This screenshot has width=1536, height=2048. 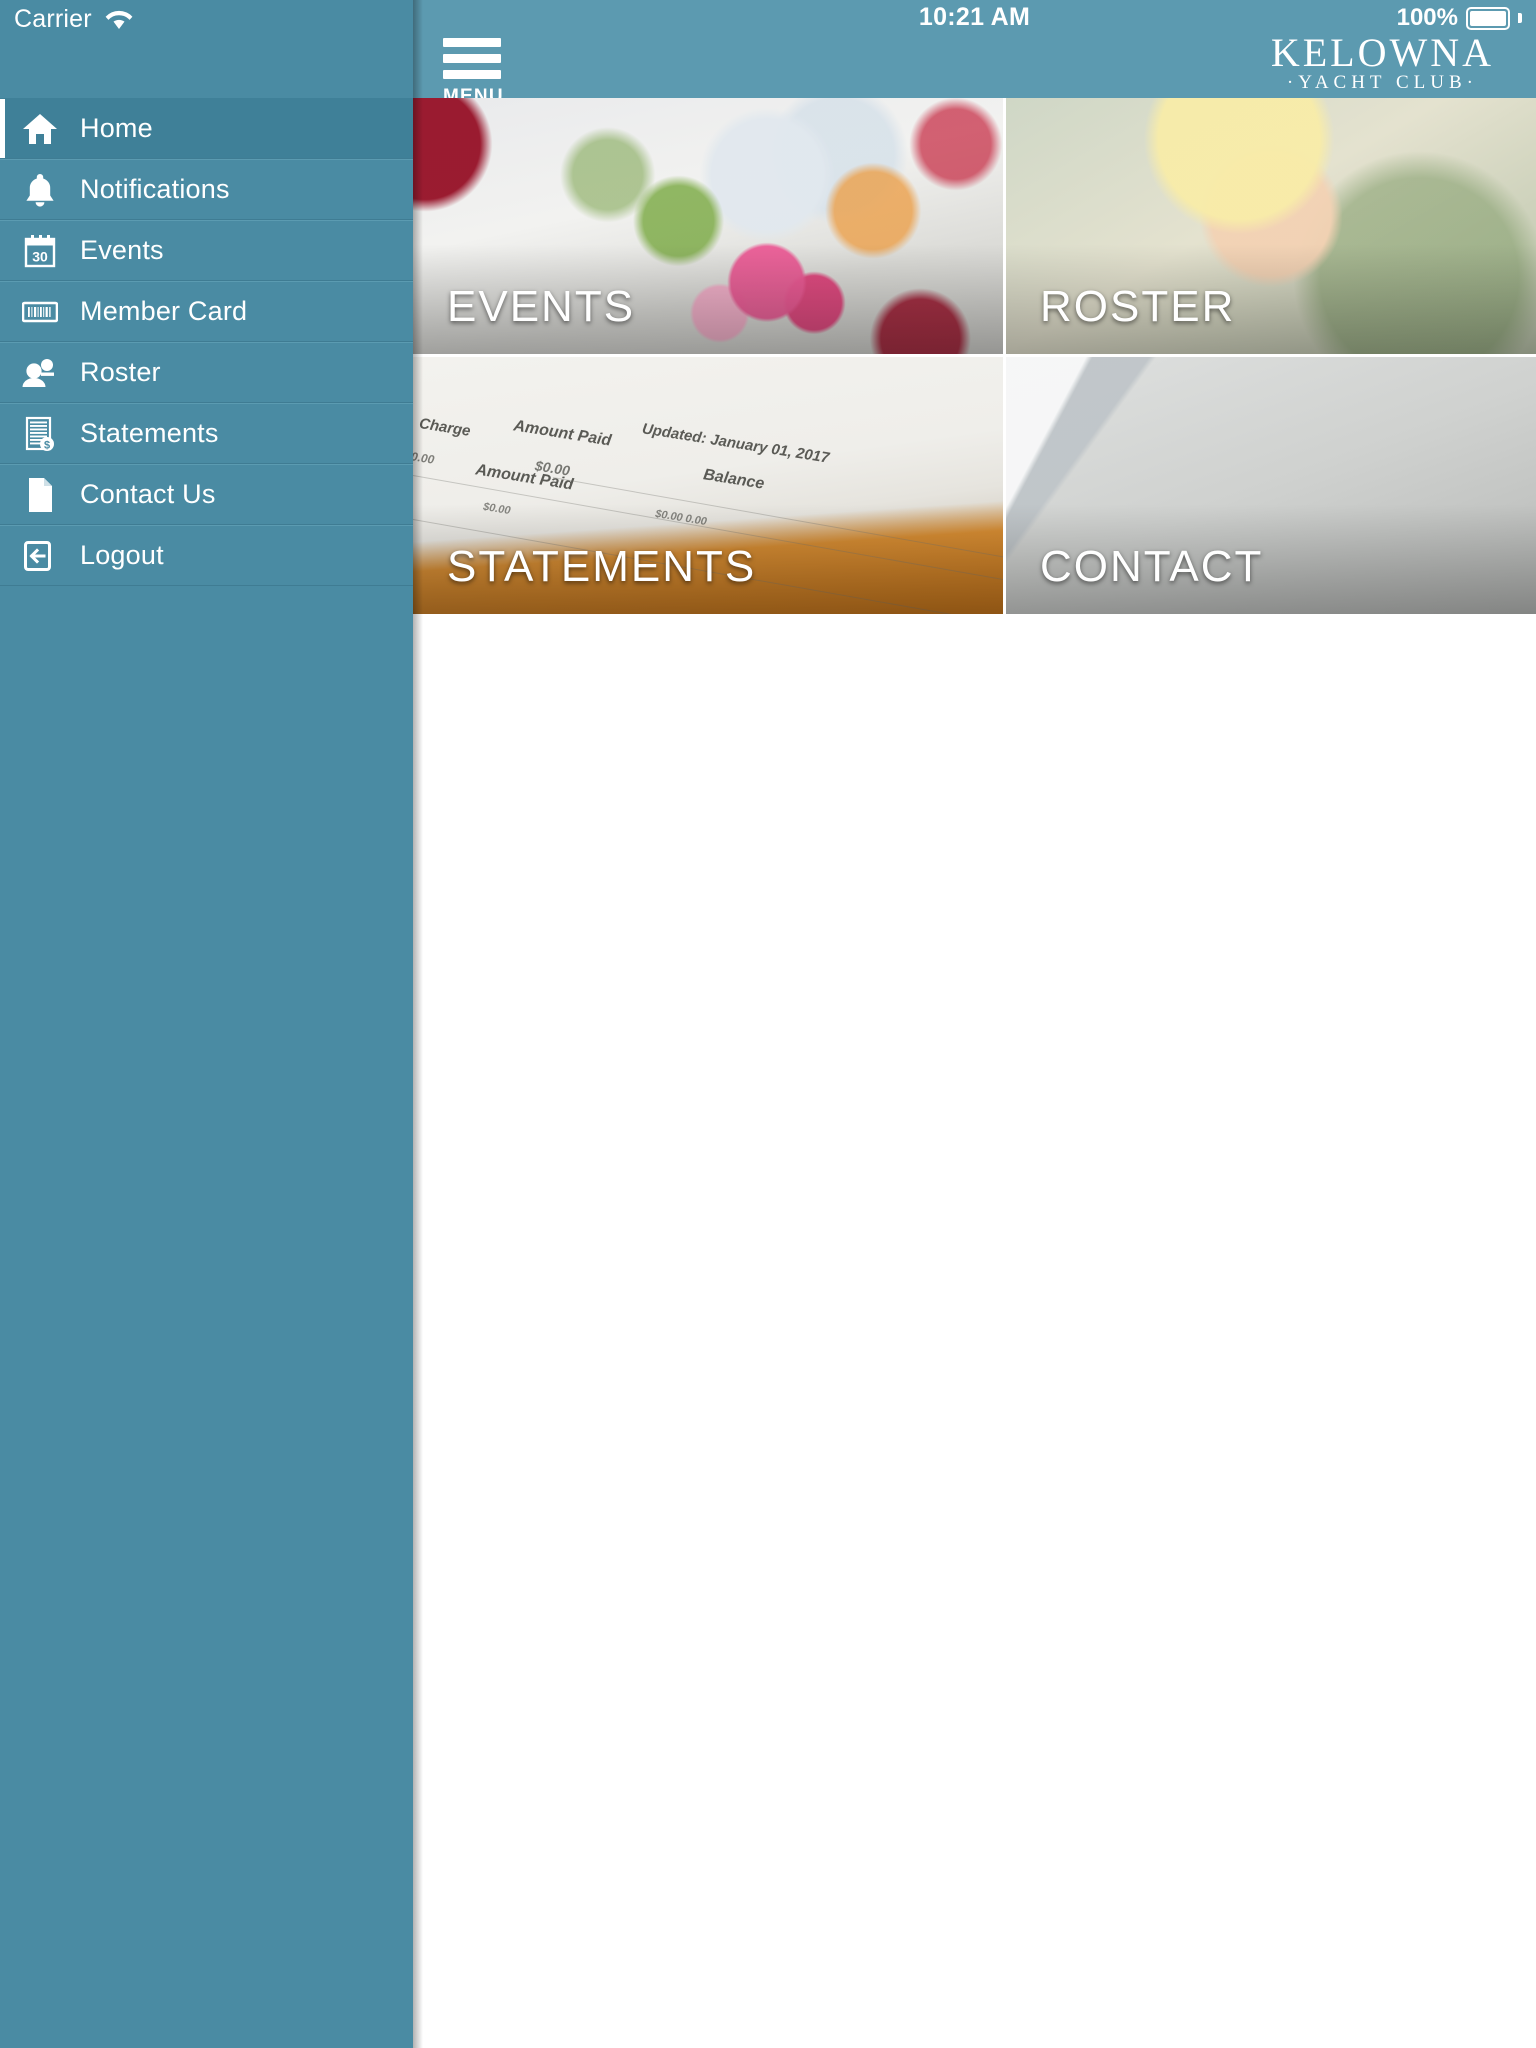 I want to click on sidebar-item-statements-label: Statements, so click(x=149, y=433).